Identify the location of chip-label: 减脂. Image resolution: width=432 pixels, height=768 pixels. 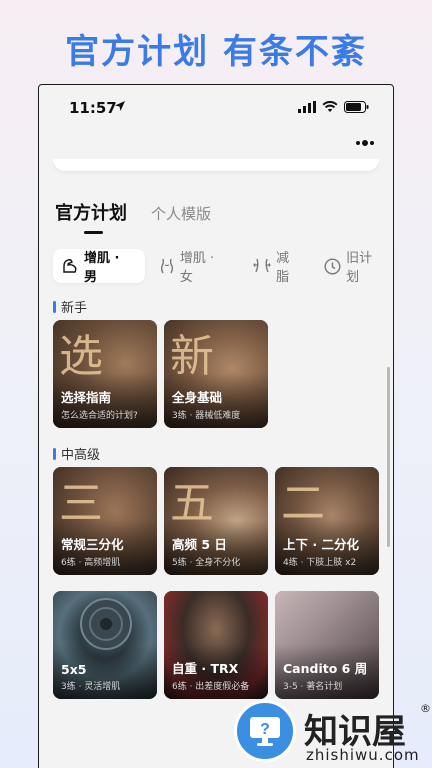
(283, 268).